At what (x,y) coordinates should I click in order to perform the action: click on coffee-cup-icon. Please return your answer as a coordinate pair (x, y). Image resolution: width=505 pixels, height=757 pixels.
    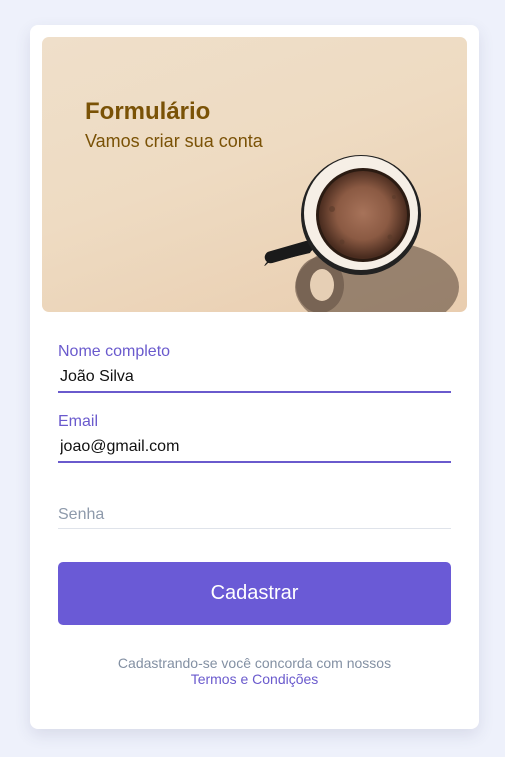
    Looking at the image, I should click on (361, 233).